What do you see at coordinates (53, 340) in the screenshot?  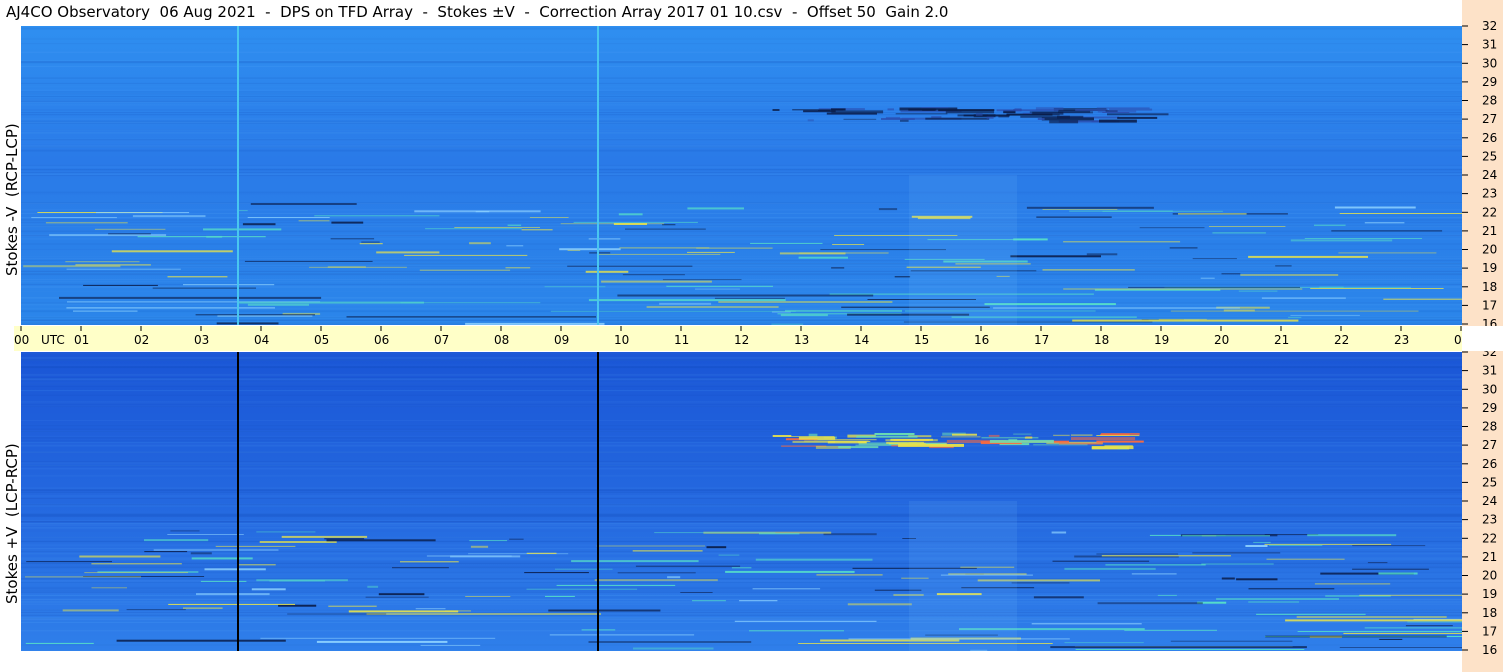 I see `x-axis-unit: UTC` at bounding box center [53, 340].